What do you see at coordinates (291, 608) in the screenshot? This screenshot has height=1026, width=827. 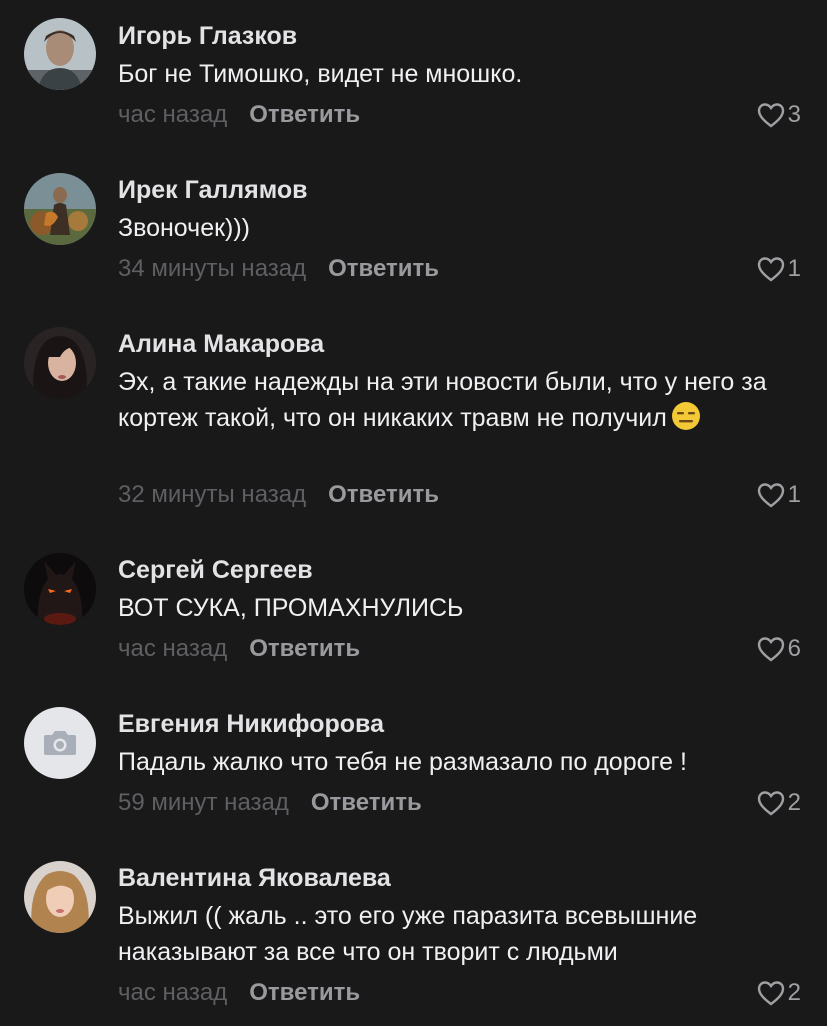 I see `comment-text: ВОТ СУКА, ПРОМАХНУЛИСЬ` at bounding box center [291, 608].